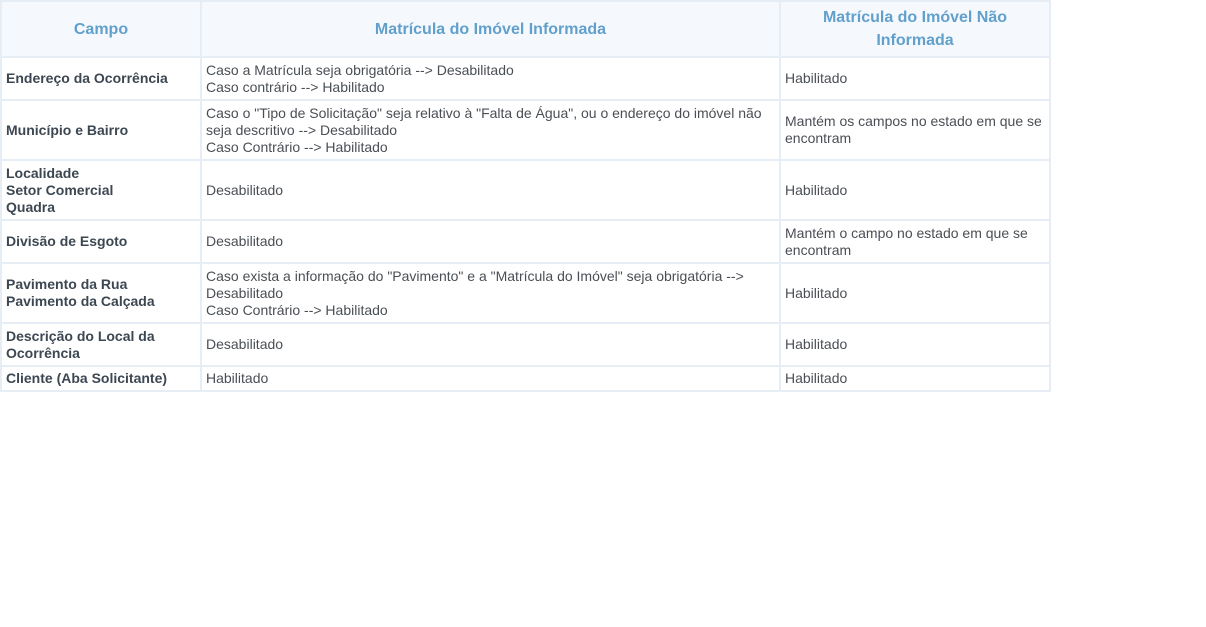 The image size is (1206, 627). Describe the element at coordinates (60, 189) in the screenshot. I see `campo-line: Setor Comercial` at that location.